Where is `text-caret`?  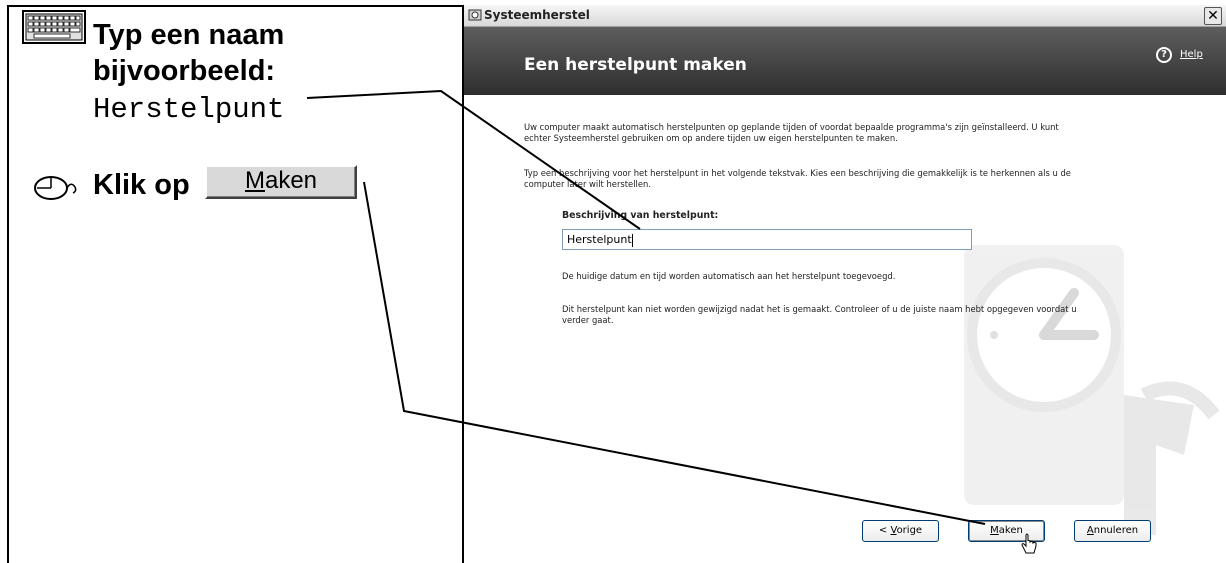 text-caret is located at coordinates (632, 240).